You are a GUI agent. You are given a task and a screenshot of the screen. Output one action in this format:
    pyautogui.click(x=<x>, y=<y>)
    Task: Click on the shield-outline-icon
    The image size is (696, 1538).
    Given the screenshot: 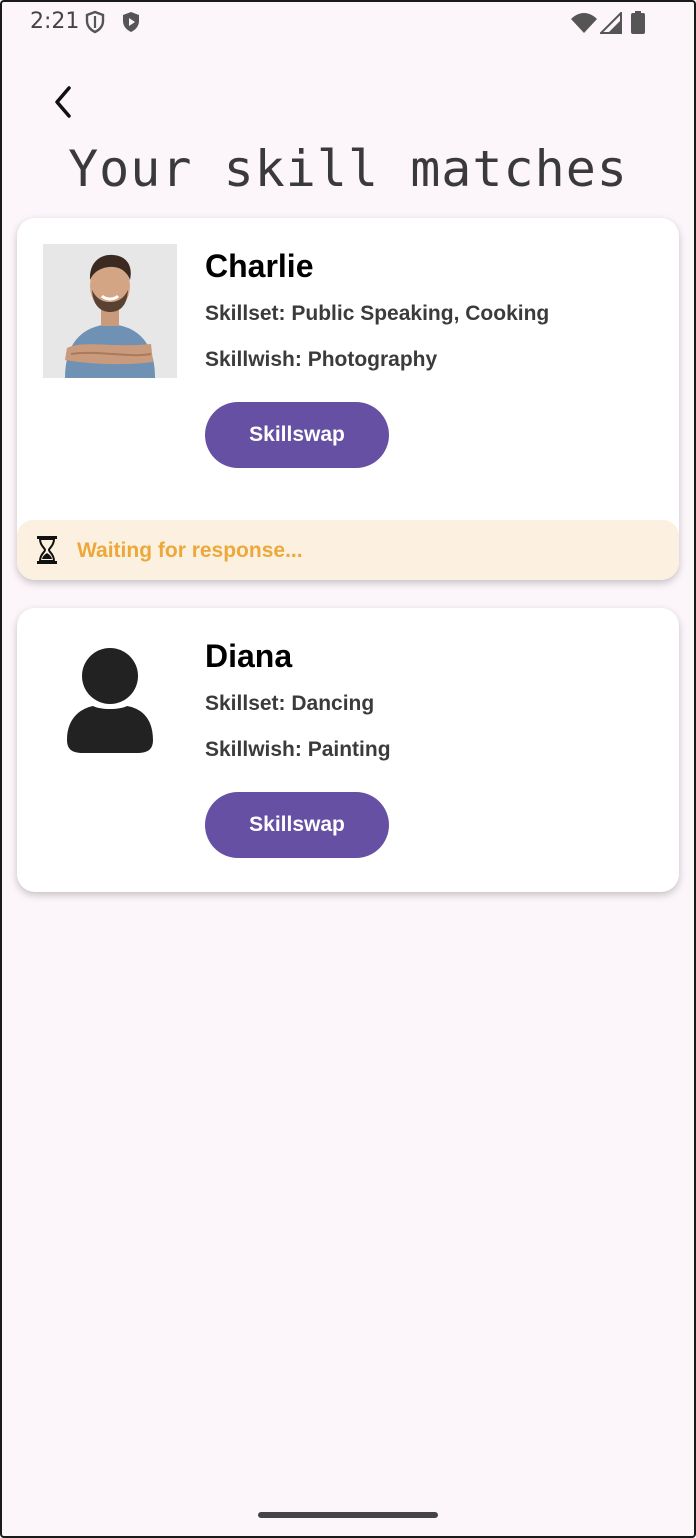 What is the action you would take?
    pyautogui.click(x=95, y=22)
    